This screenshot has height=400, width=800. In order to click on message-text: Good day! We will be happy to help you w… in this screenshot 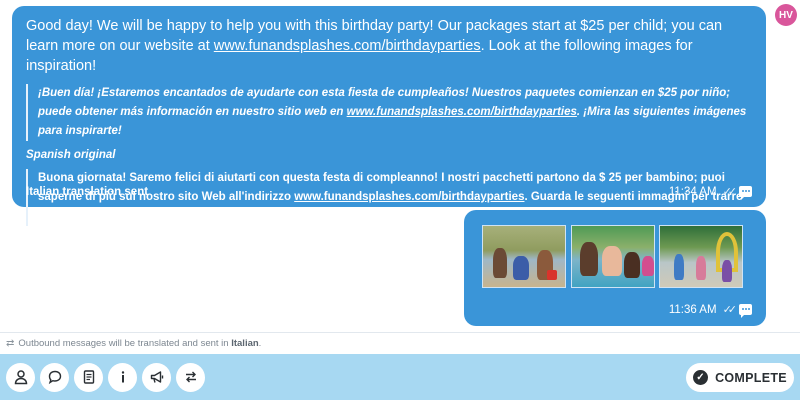, I will do `click(374, 46)`.